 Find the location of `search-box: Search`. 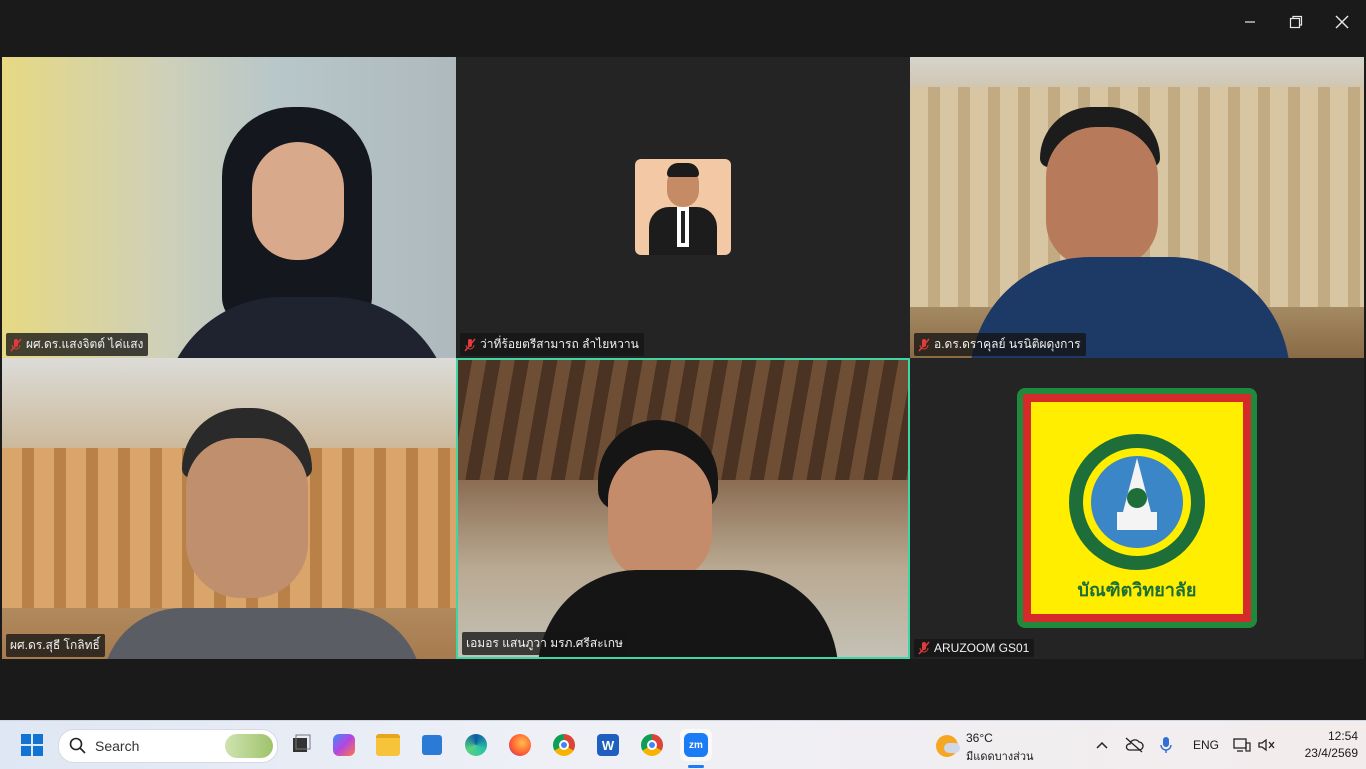

search-box: Search is located at coordinates (168, 746).